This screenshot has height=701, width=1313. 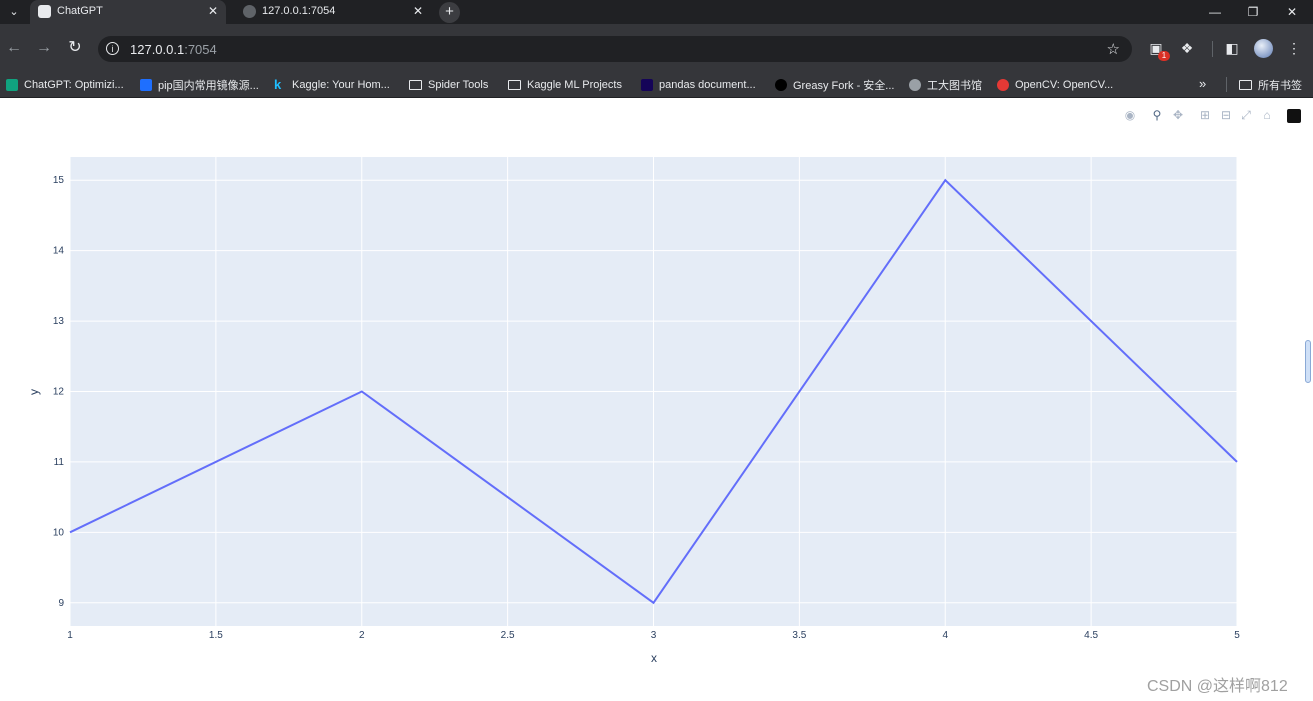 I want to click on tab-chatgpt: ChatGPT ✕, so click(x=128, y=12).